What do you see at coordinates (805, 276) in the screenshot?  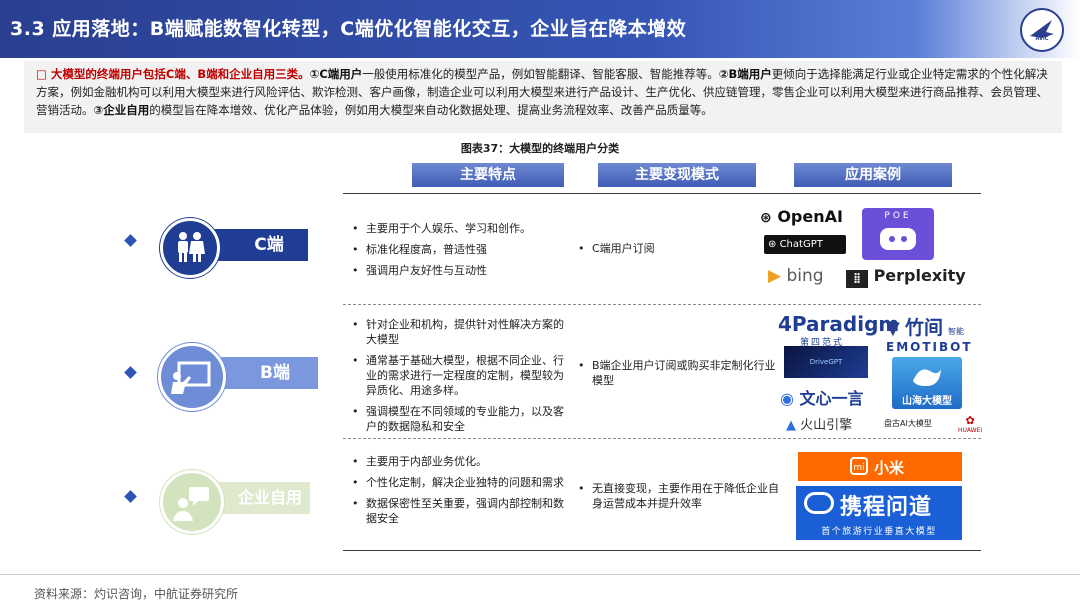 I see `logo-text: bing` at bounding box center [805, 276].